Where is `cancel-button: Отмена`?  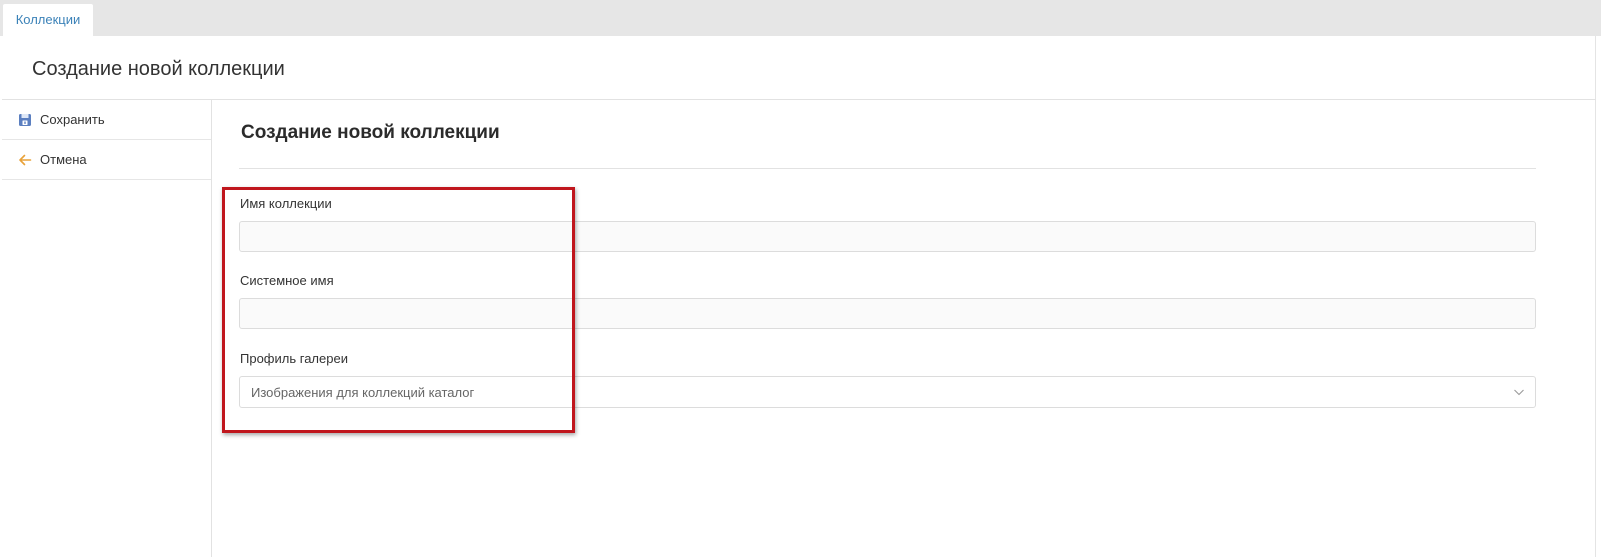
cancel-button: Отмена is located at coordinates (106, 160).